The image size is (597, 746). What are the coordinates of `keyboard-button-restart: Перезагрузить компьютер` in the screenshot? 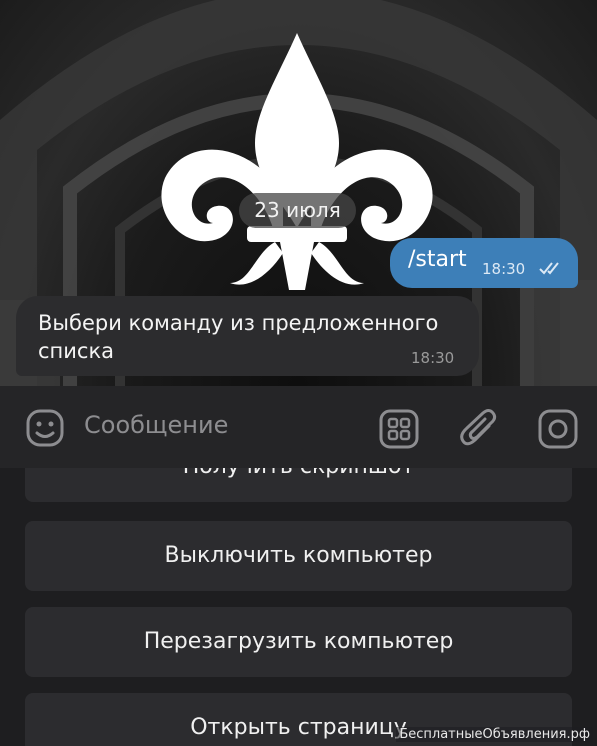 It's located at (298, 642).